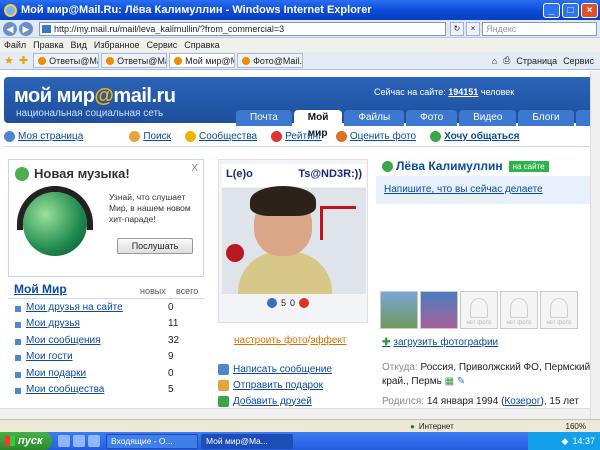 The height and width of the screenshot is (450, 600). I want to click on refresh-icon: ↻, so click(457, 28).